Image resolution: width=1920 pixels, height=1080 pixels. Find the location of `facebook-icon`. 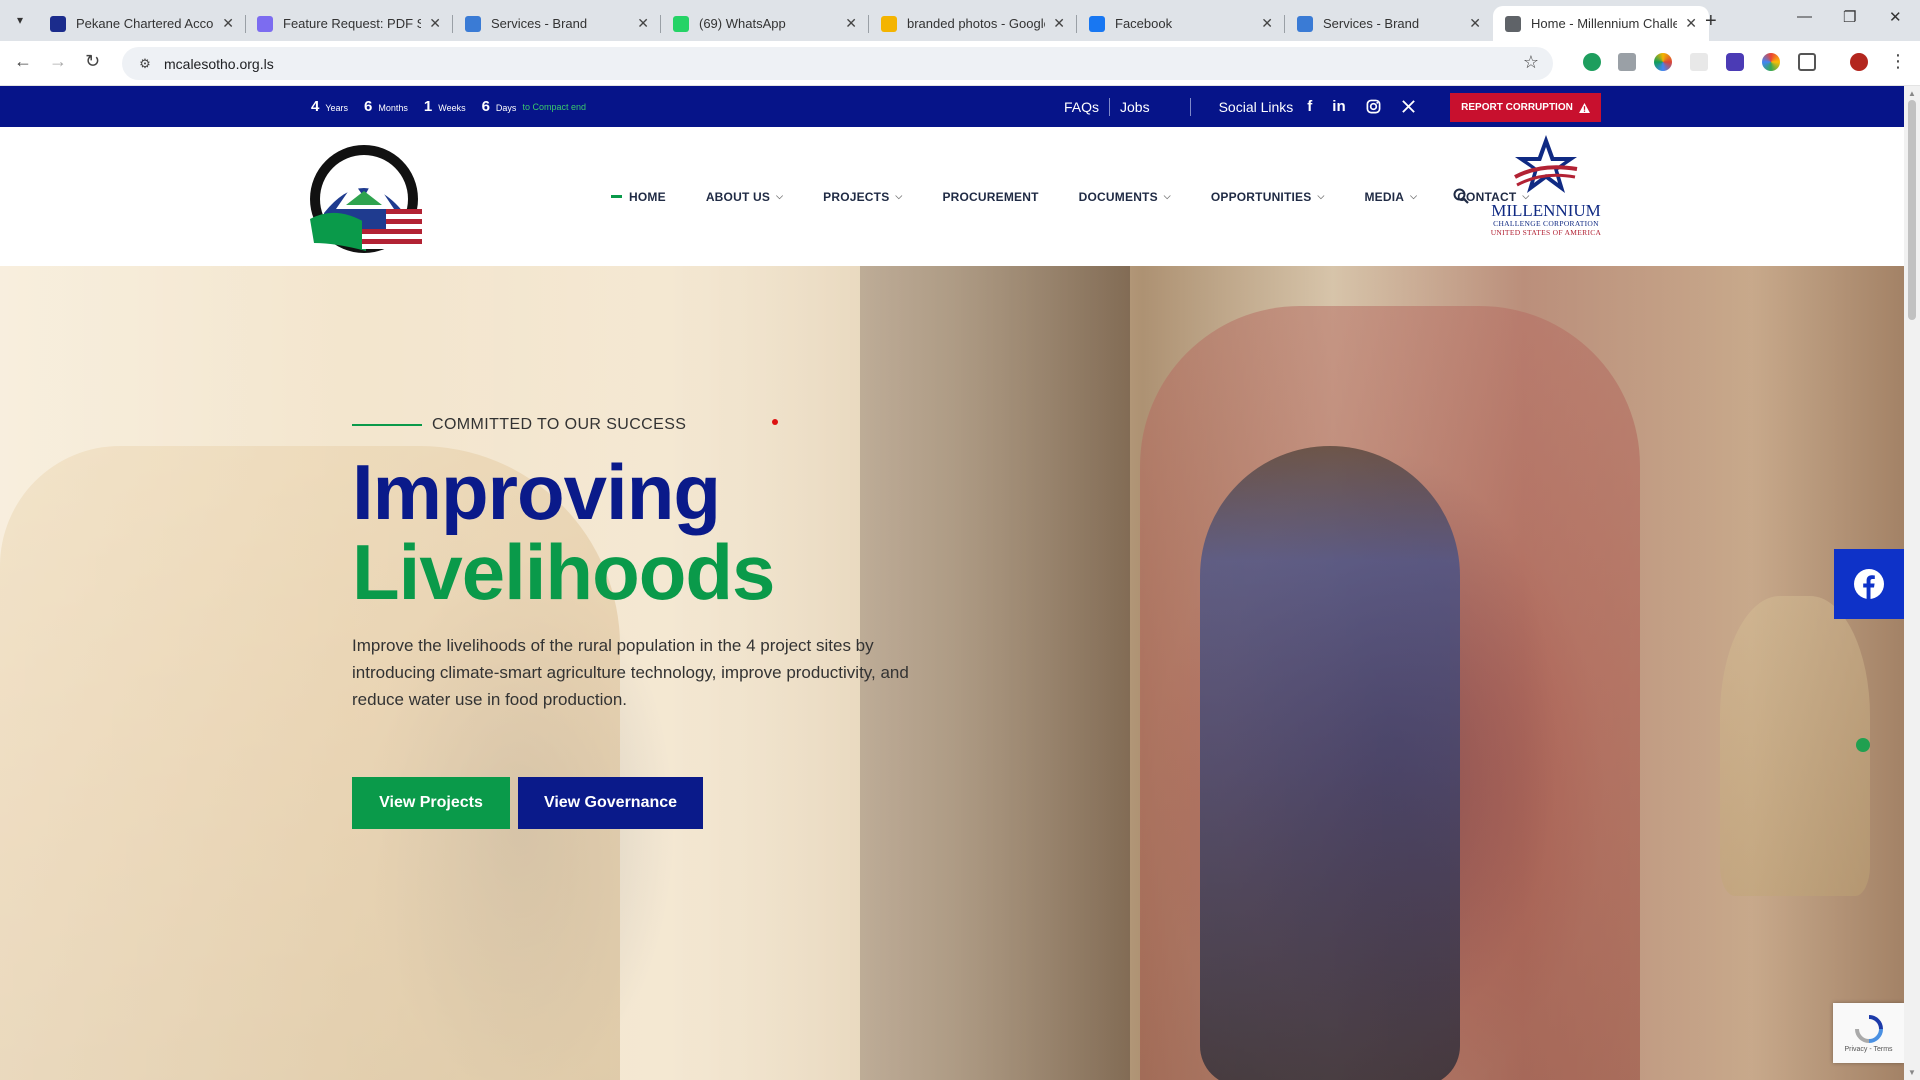

facebook-icon is located at coordinates (1097, 23).